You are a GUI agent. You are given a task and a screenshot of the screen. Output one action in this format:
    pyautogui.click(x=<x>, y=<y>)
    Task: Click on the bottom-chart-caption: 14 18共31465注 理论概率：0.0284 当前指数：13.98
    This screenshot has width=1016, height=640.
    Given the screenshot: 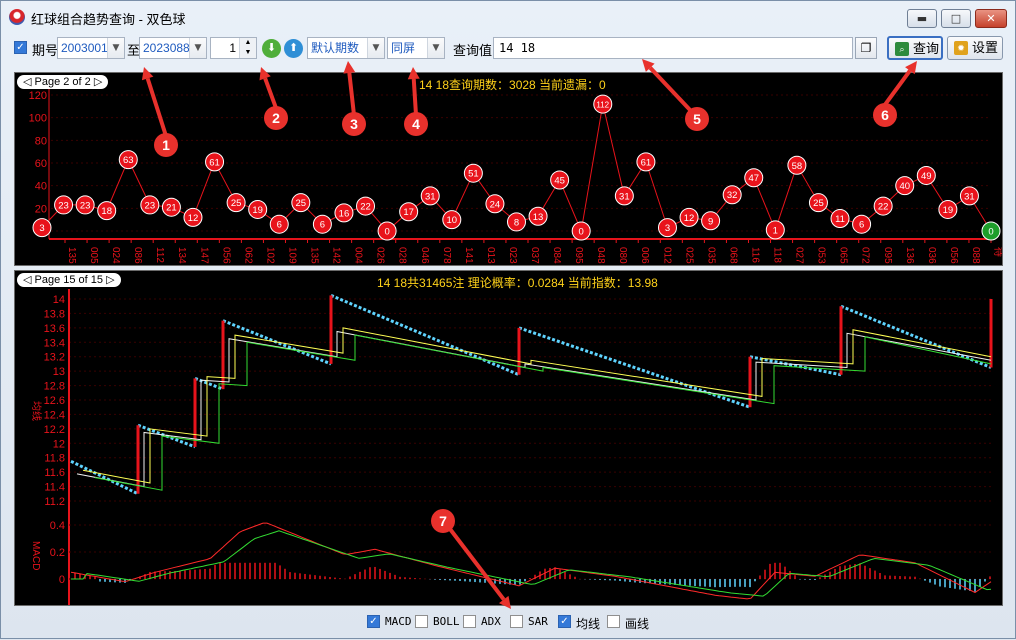 What is the action you would take?
    pyautogui.click(x=517, y=283)
    